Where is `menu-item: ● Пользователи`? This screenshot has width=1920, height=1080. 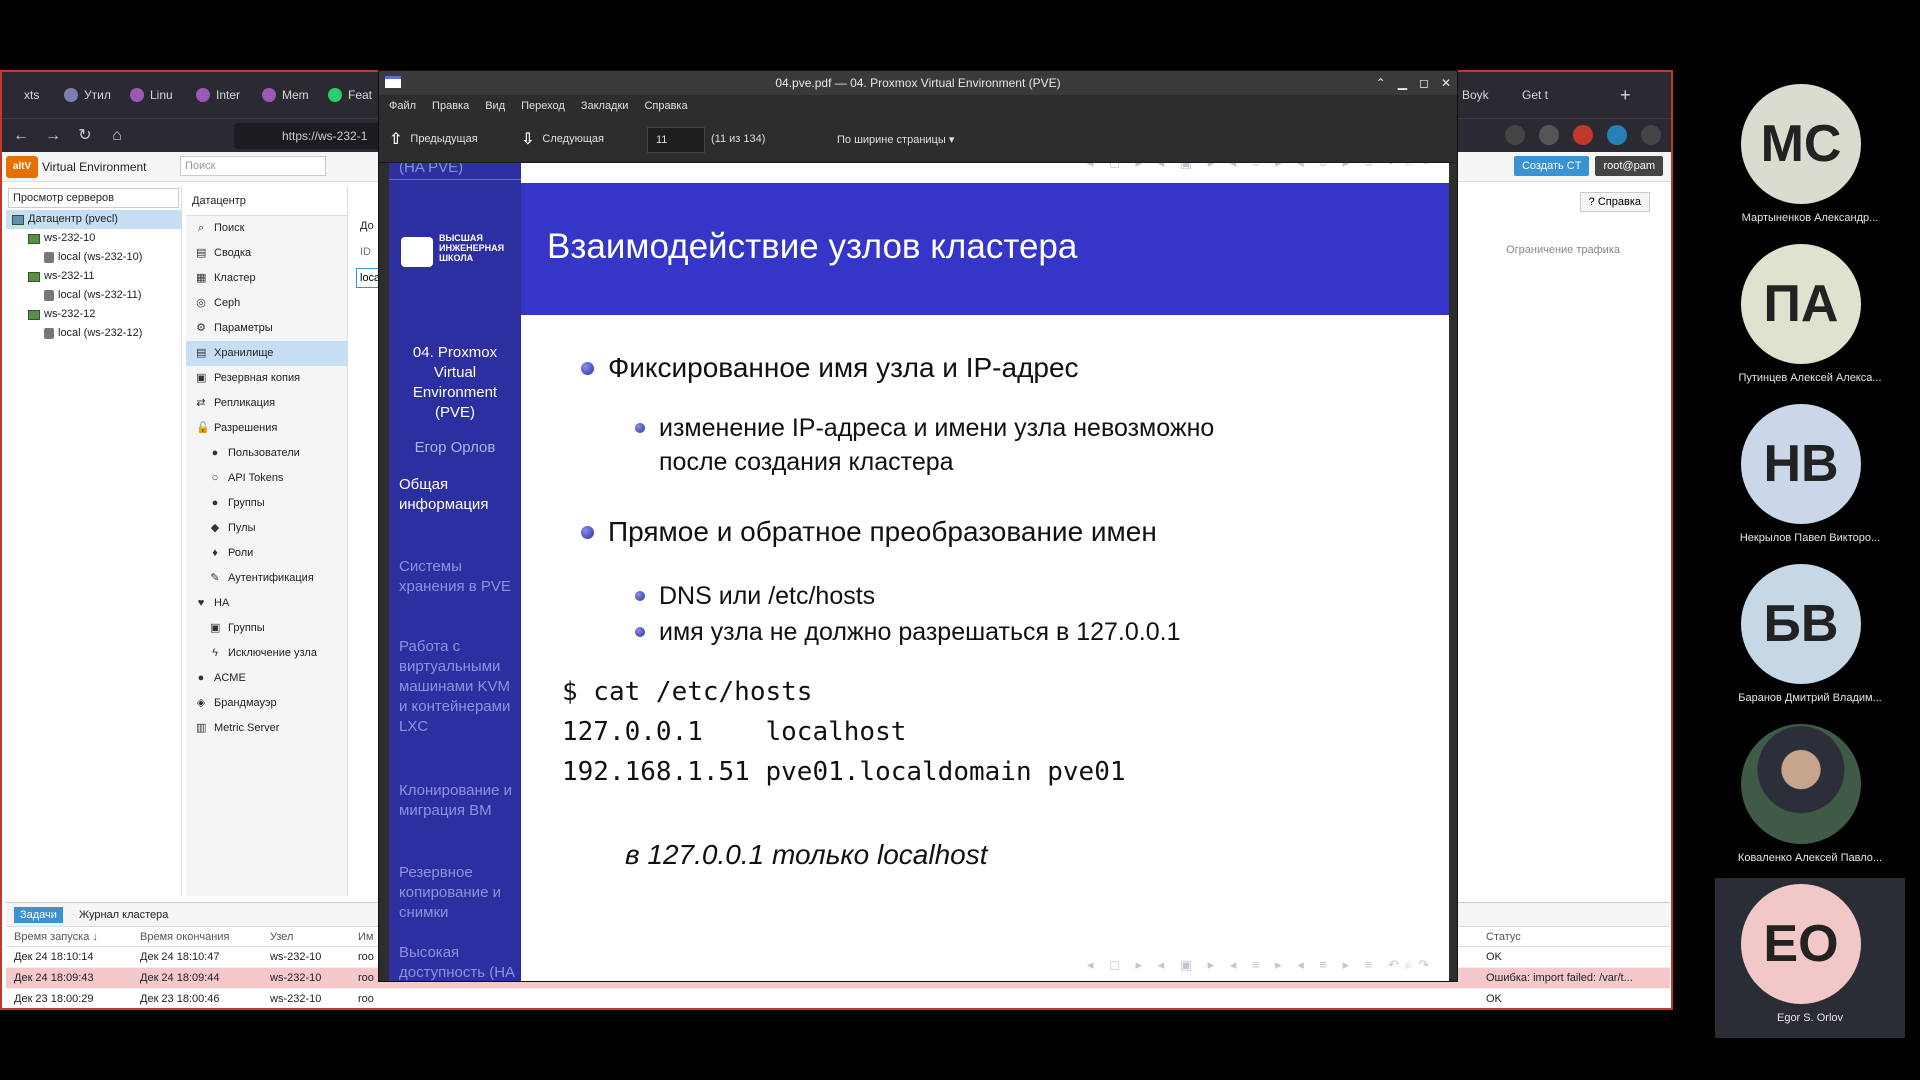 menu-item: ● Пользователи is located at coordinates (266, 453).